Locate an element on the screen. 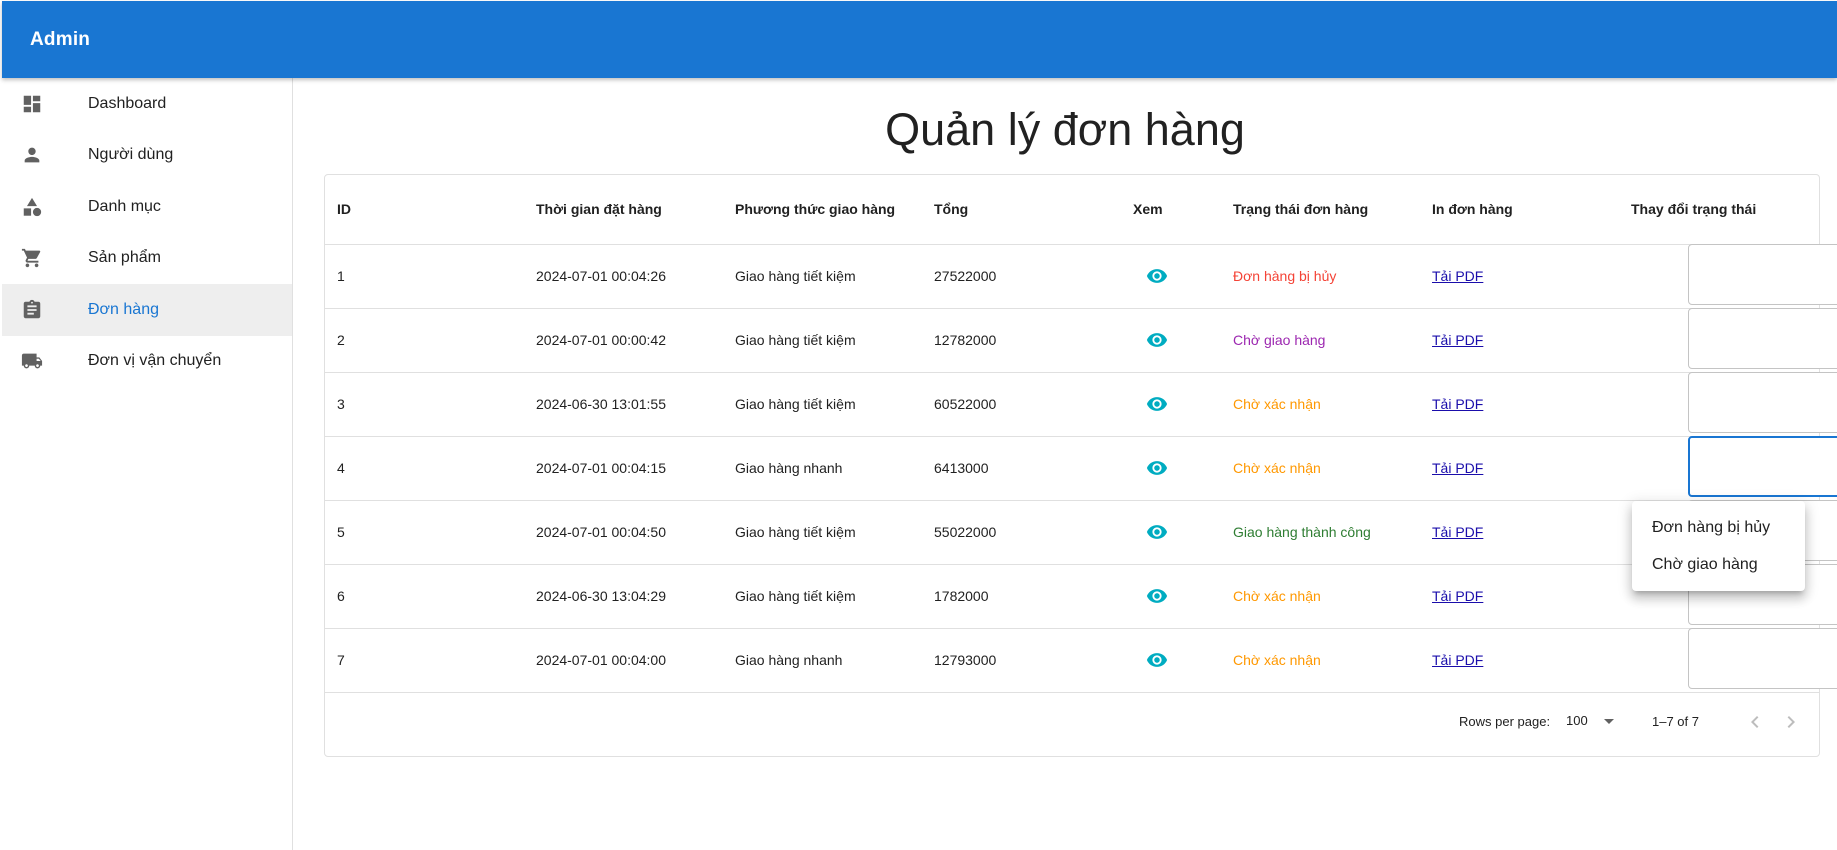 The image size is (1837, 850). order-total: 27522000 is located at coordinates (965, 276).